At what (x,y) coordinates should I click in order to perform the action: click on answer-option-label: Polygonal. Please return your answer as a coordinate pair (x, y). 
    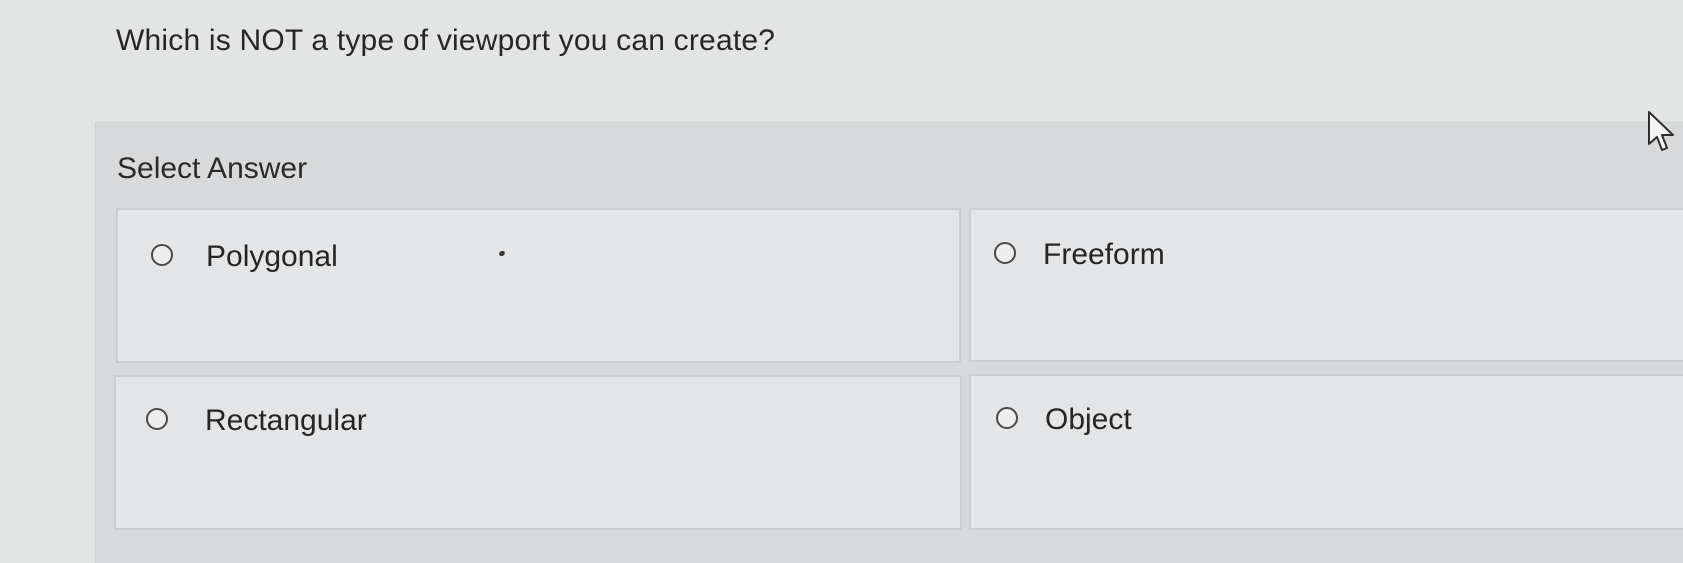
    Looking at the image, I should click on (272, 257).